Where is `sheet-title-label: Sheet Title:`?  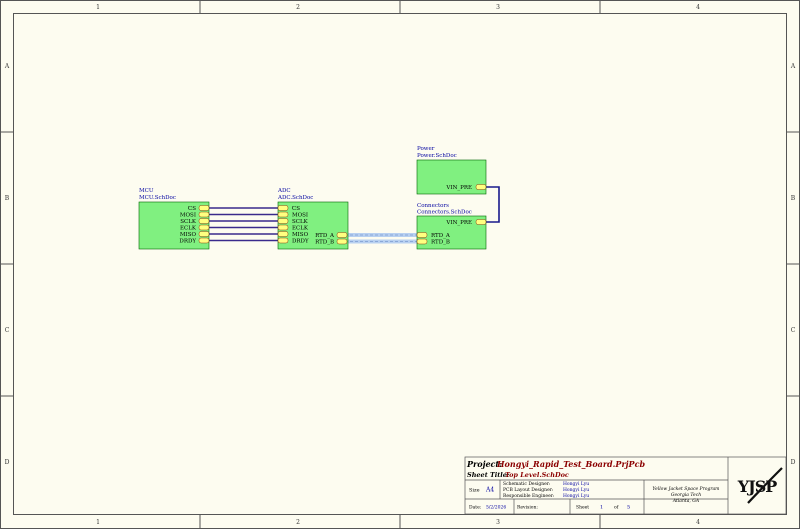 sheet-title-label: Sheet Title: is located at coordinates (488, 475).